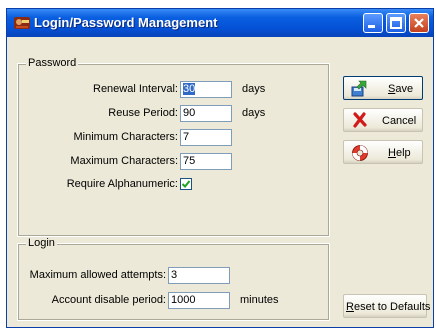 Image resolution: width=436 pixels, height=331 pixels. Describe the element at coordinates (371, 26) in the screenshot. I see `minimize-icon` at that location.